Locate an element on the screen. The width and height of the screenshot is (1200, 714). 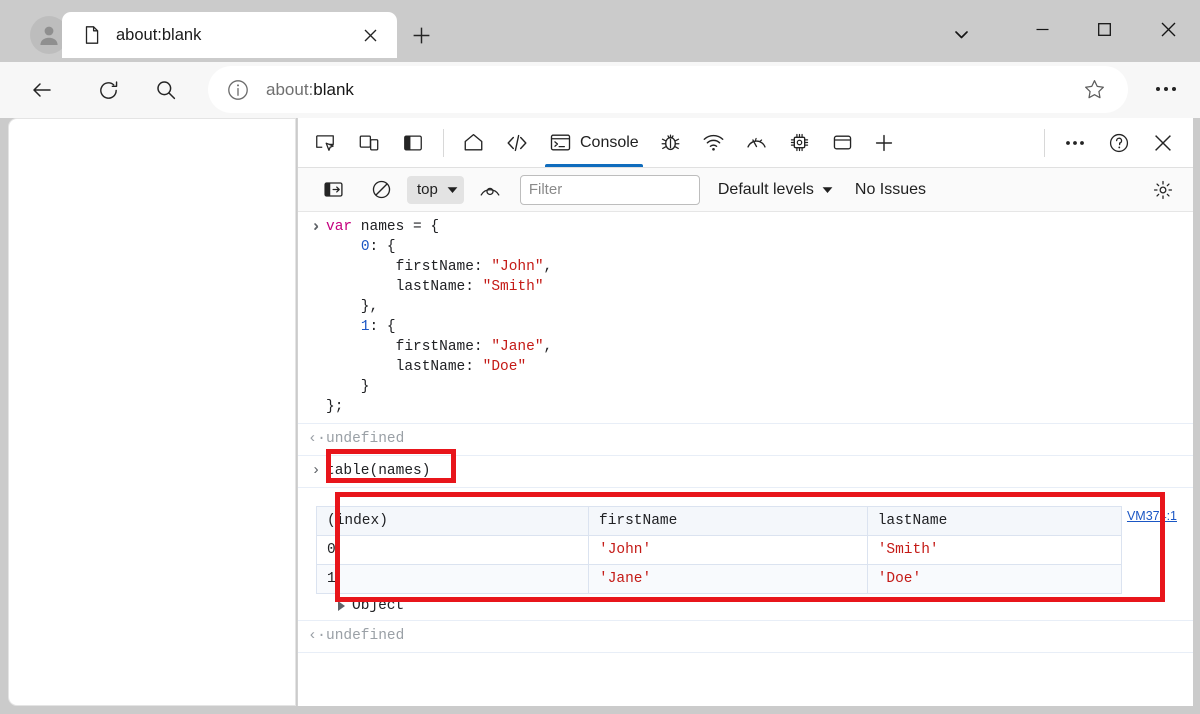
back-arrow-icon is located at coordinates (42, 90).